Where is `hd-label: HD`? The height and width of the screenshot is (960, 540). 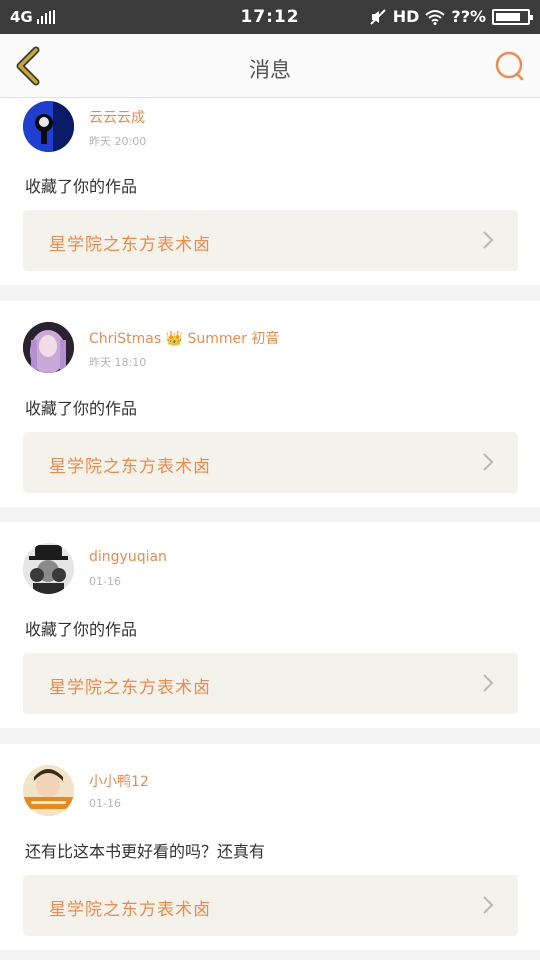
hd-label: HD is located at coordinates (406, 16).